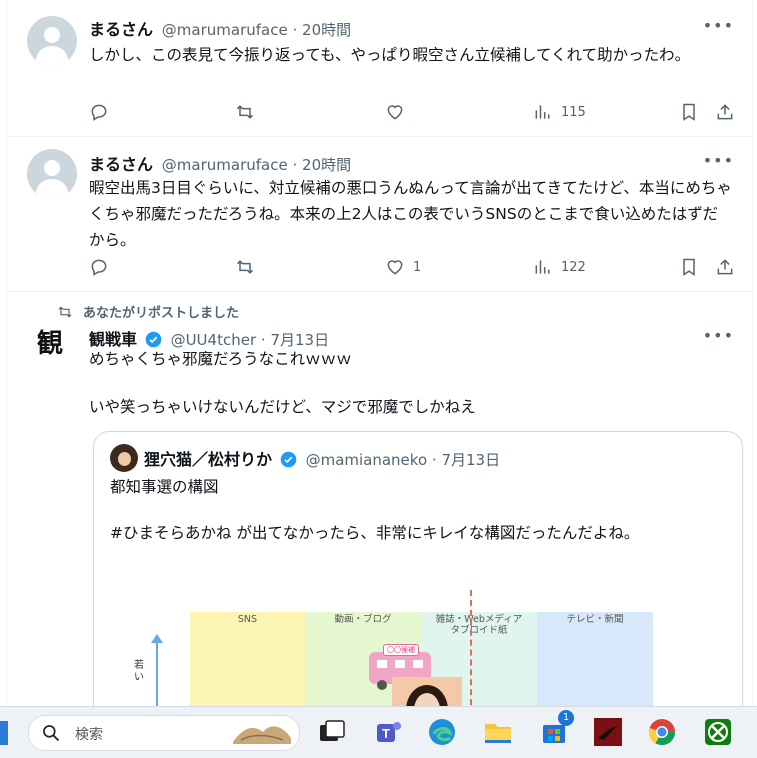 This screenshot has height=758, width=757. I want to click on display-name: 狸穴猫／松村りか, so click(208, 459).